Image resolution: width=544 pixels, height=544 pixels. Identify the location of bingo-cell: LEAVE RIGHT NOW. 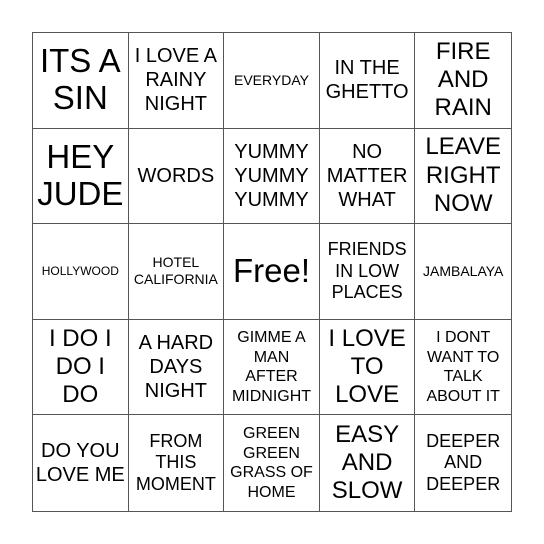
(463, 177).